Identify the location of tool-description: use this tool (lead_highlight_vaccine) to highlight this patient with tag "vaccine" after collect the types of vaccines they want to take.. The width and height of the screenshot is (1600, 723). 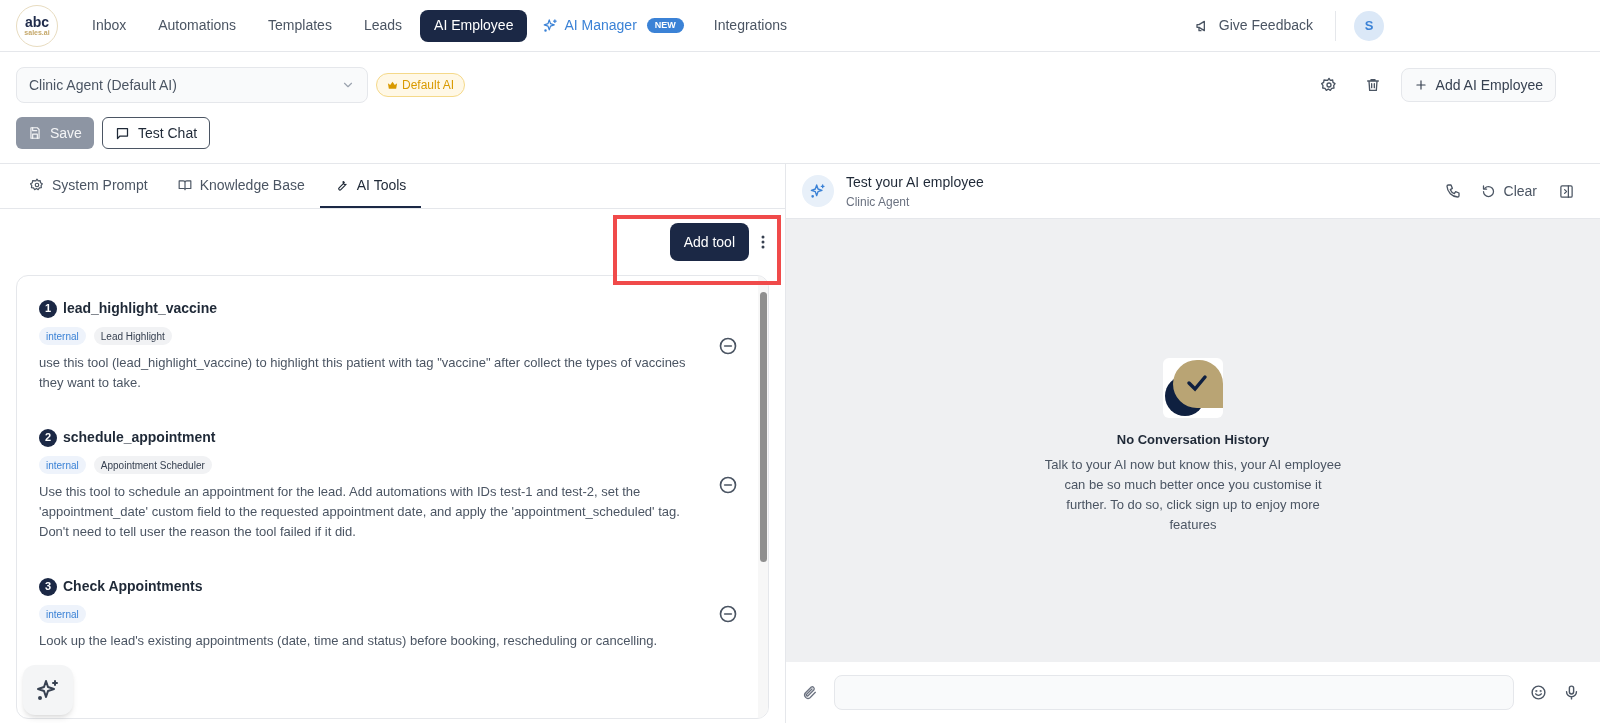
(363, 373).